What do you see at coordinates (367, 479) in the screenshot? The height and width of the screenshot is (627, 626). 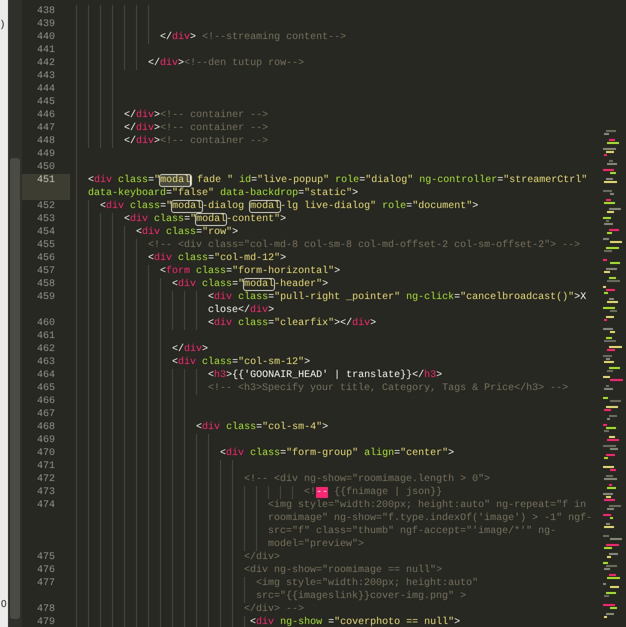 I see `code-line: <!-- <div ng-show="roomimage.length > 0">` at bounding box center [367, 479].